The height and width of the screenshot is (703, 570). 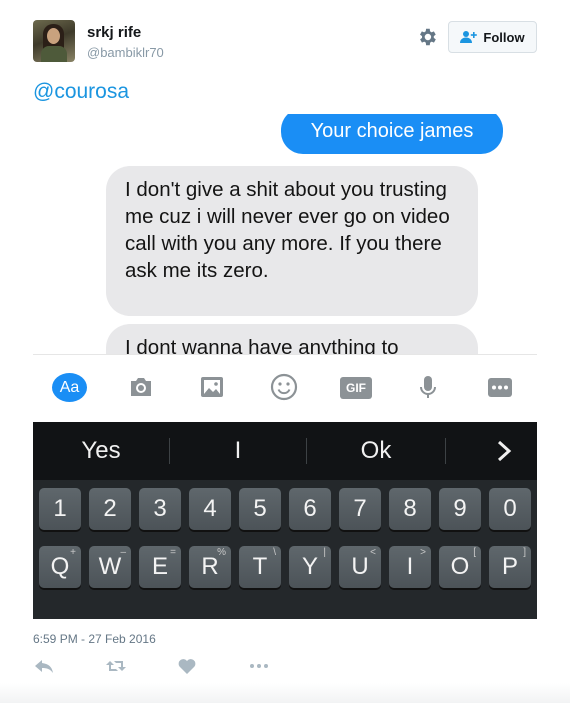 What do you see at coordinates (116, 666) in the screenshot?
I see `retweet-icon` at bounding box center [116, 666].